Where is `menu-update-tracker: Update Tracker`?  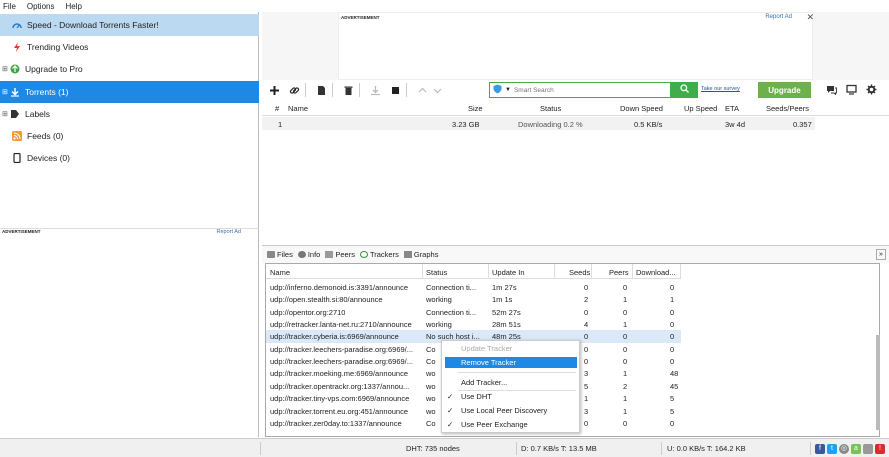
menu-update-tracker: Update Tracker is located at coordinates (510, 348).